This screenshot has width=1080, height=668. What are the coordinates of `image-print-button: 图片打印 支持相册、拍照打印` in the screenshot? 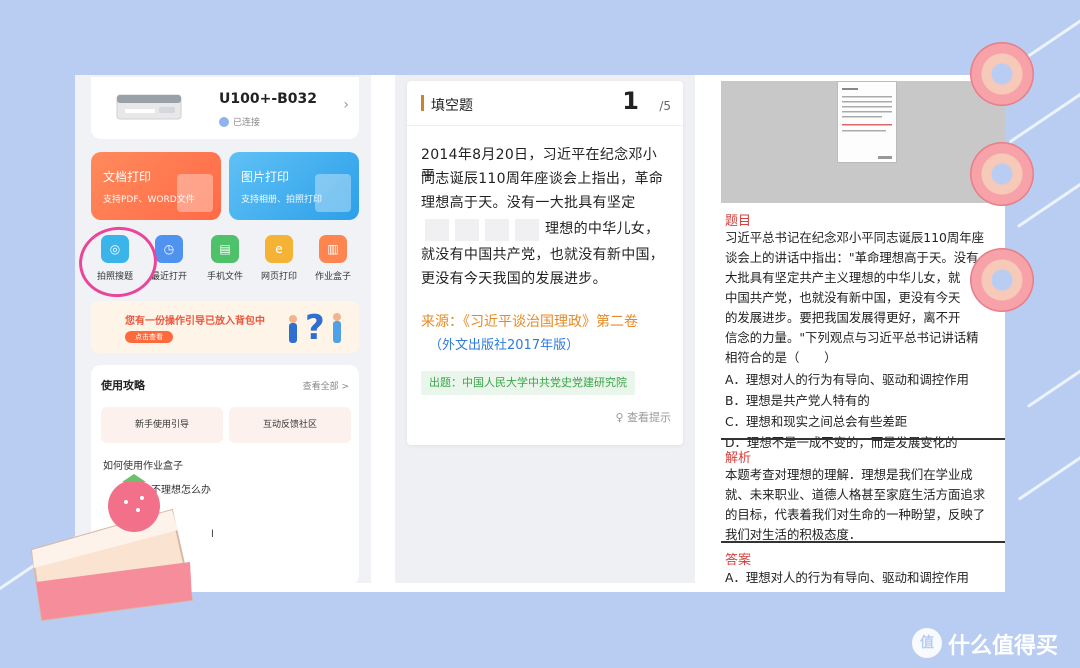 It's located at (294, 186).